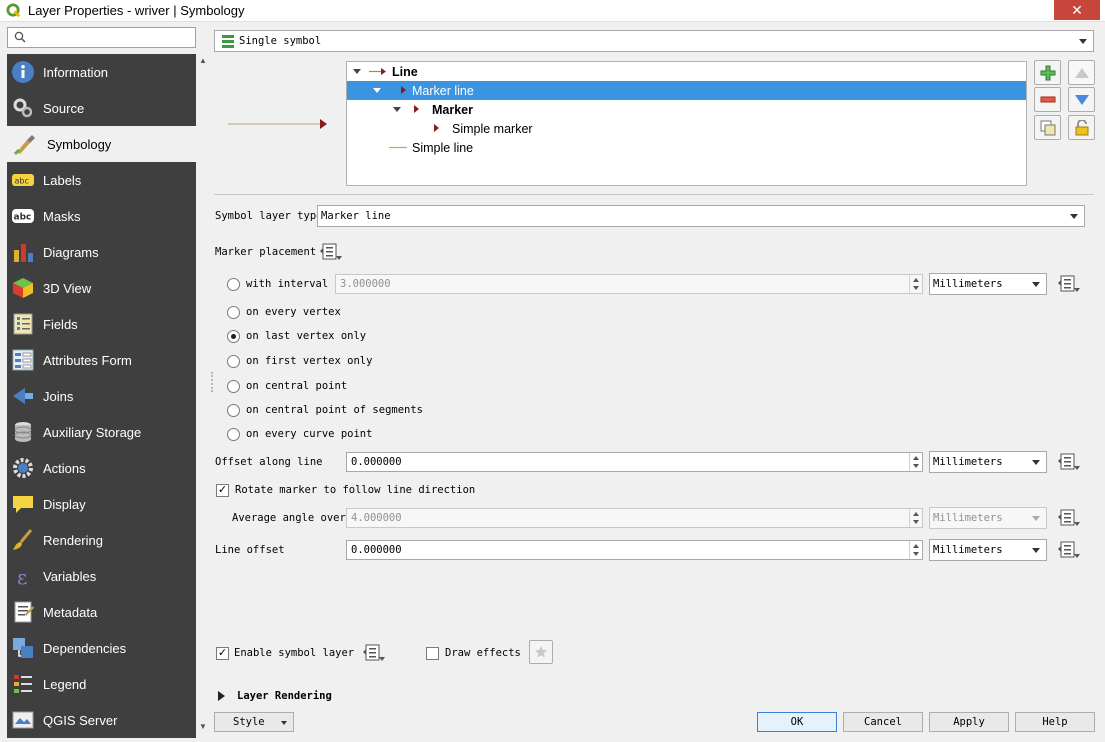  Describe the element at coordinates (287, 284) in the screenshot. I see `with-interval-label: with interval` at that location.